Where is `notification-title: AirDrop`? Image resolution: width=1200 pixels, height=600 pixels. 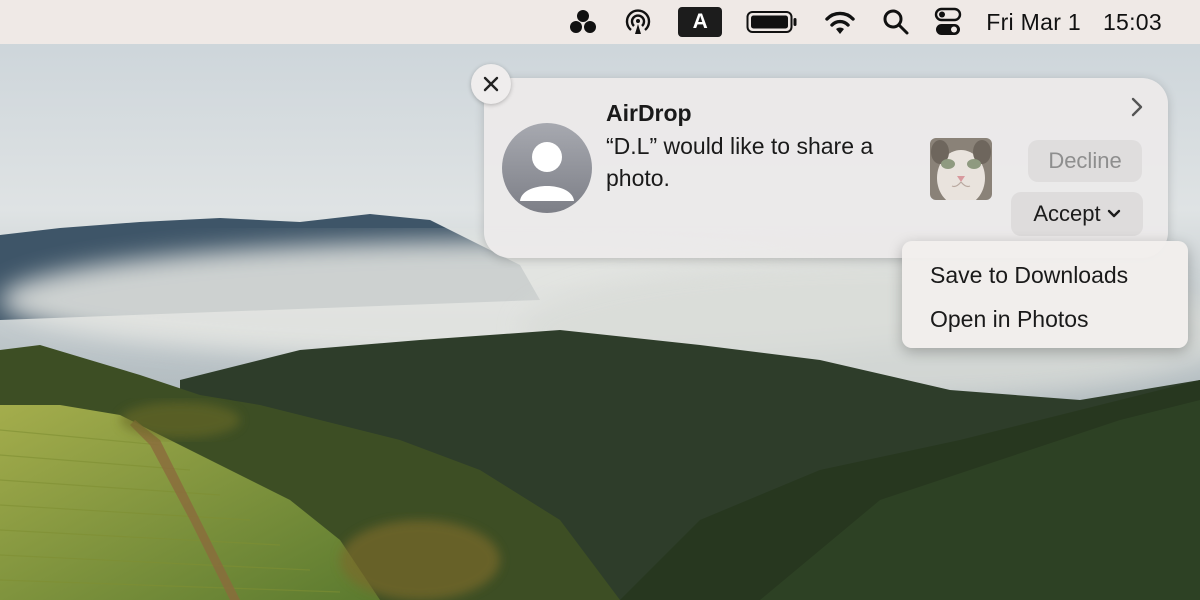
notification-title: AirDrop is located at coordinates (649, 113).